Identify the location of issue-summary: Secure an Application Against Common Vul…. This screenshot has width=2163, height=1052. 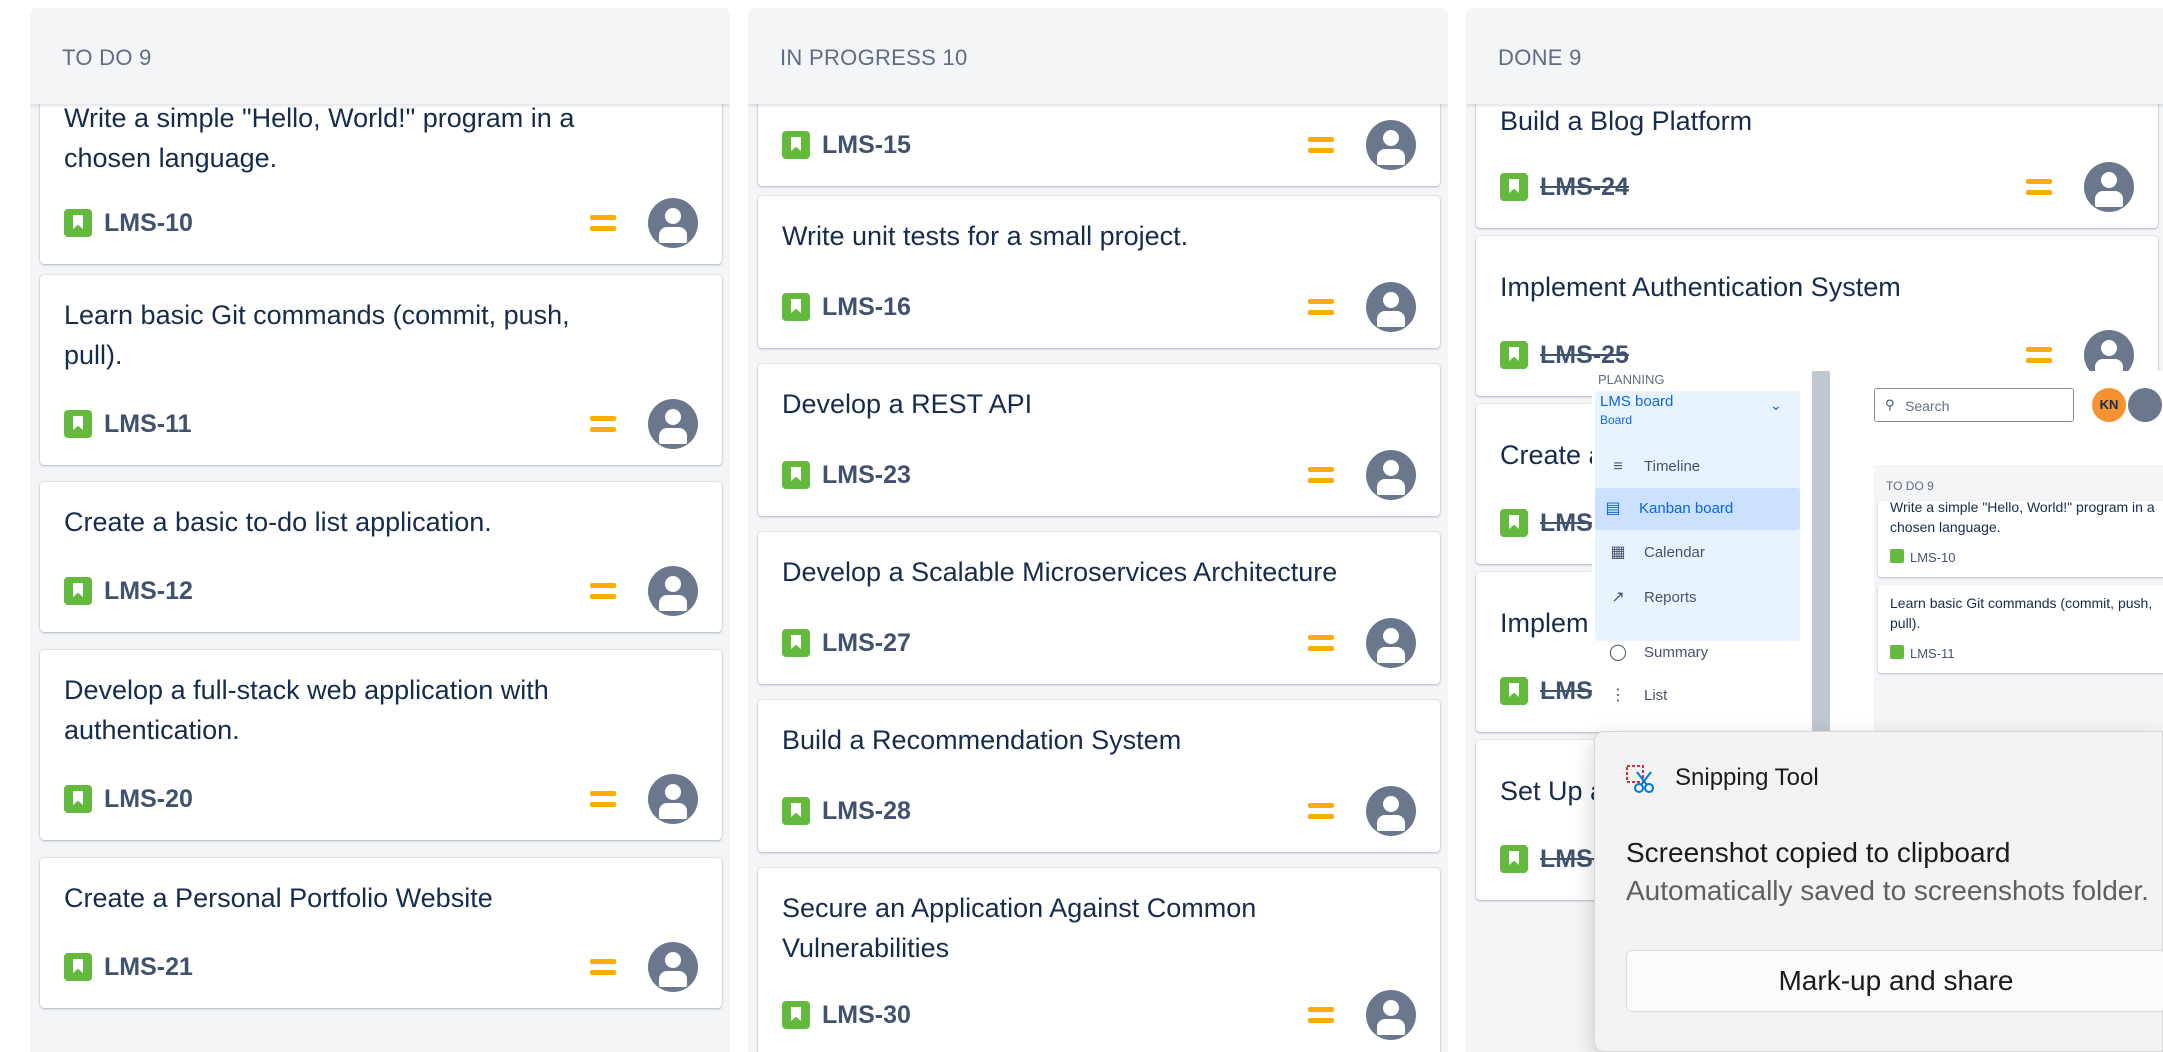
(1019, 928).